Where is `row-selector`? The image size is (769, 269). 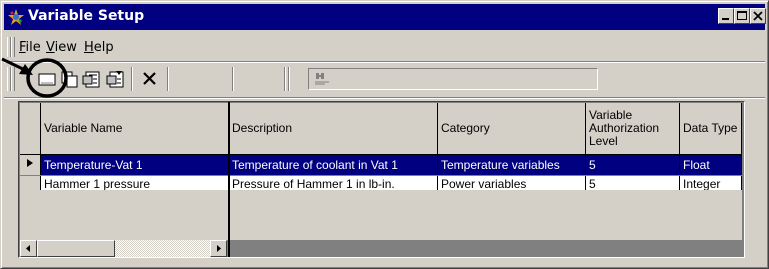 row-selector is located at coordinates (30, 165).